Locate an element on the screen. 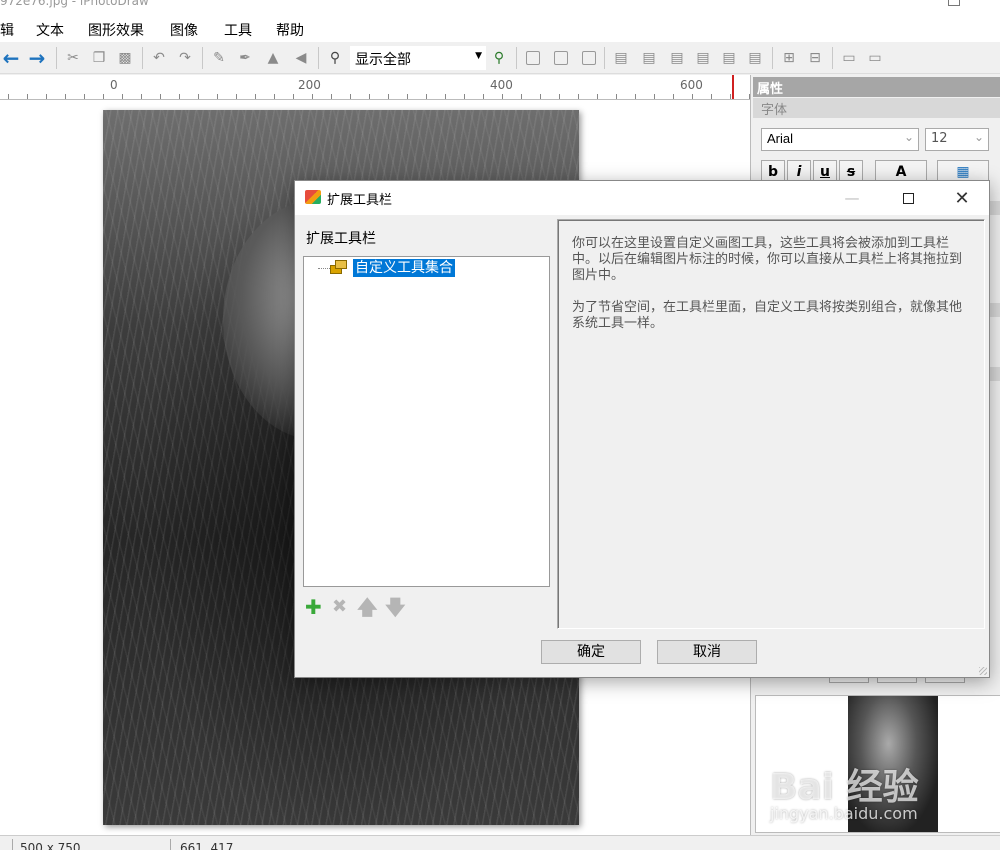  add-icon: ✚ is located at coordinates (313, 607).